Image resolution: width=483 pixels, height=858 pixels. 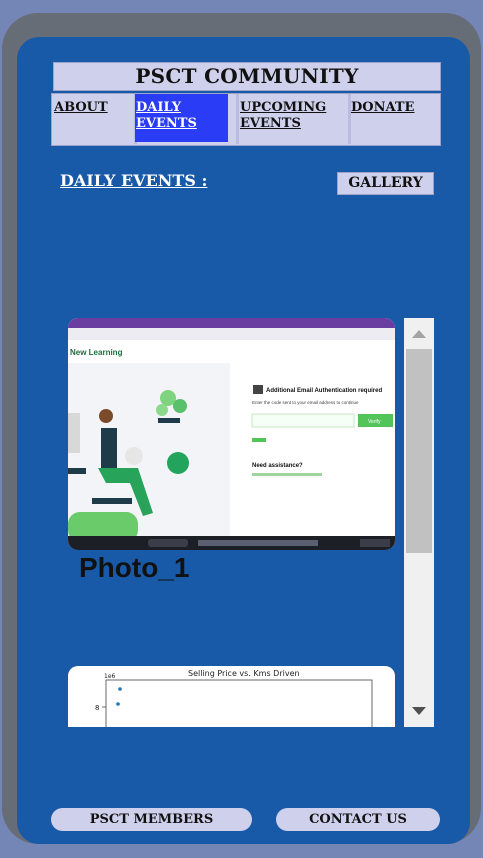 What do you see at coordinates (134, 567) in the screenshot?
I see `photo-1-caption: Photo_1` at bounding box center [134, 567].